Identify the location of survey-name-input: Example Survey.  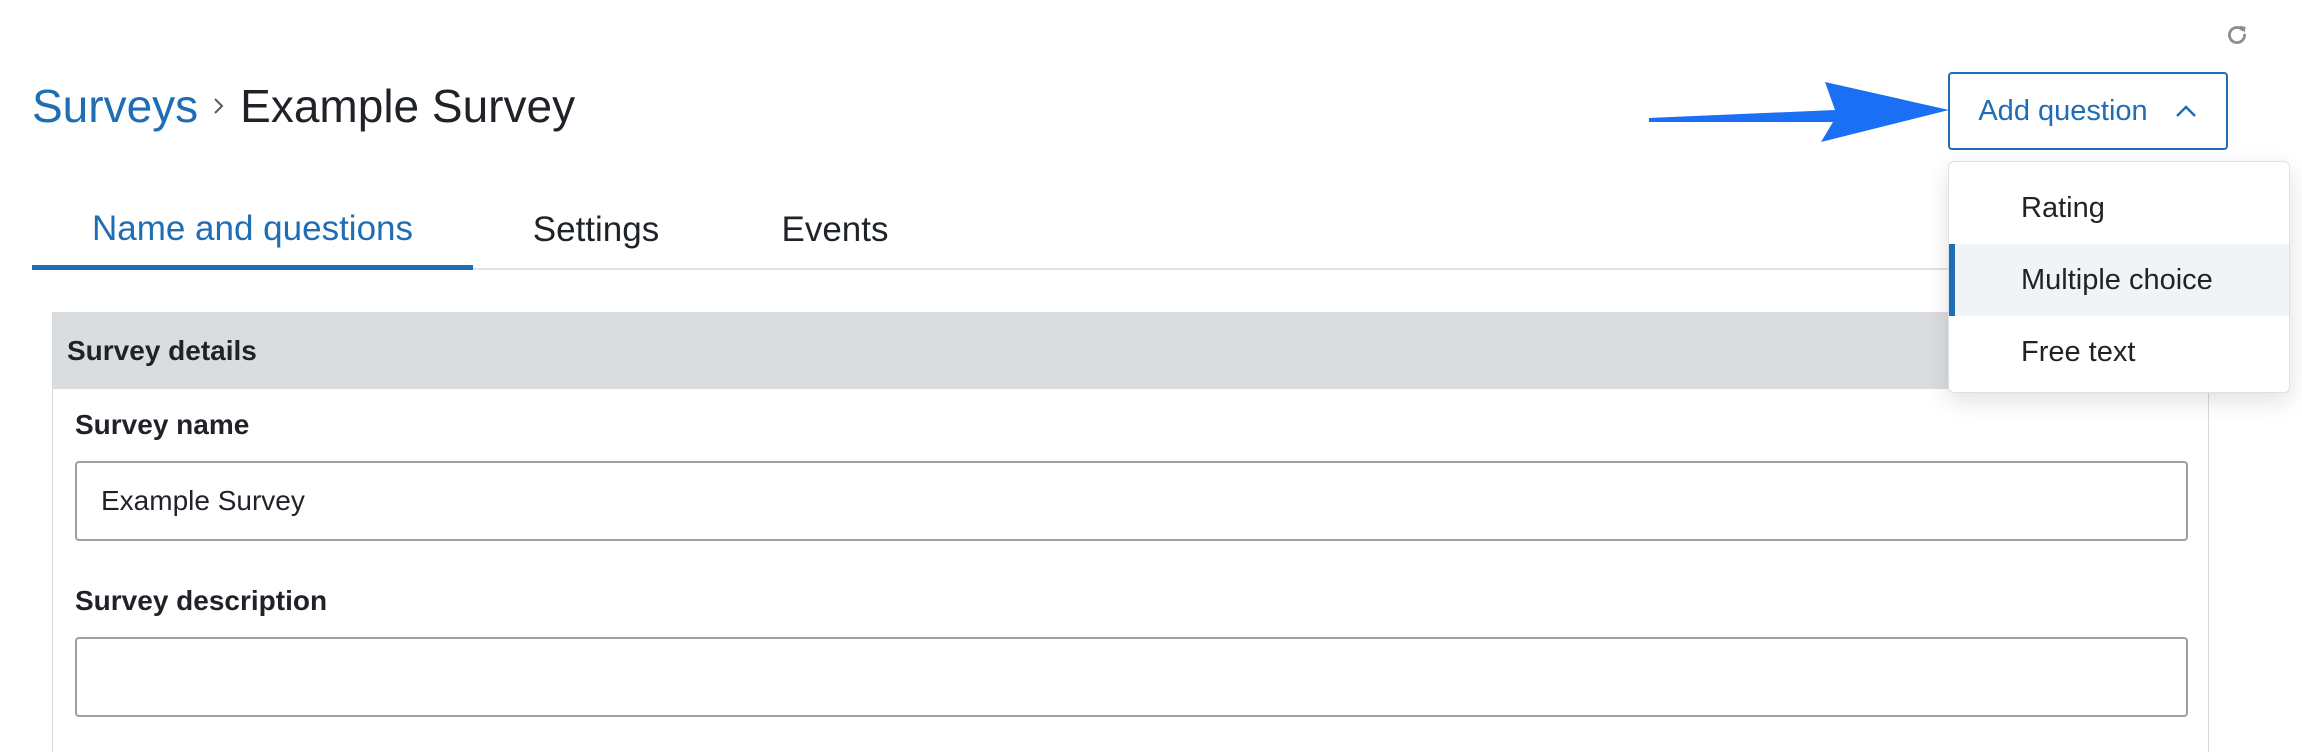
(1131, 501).